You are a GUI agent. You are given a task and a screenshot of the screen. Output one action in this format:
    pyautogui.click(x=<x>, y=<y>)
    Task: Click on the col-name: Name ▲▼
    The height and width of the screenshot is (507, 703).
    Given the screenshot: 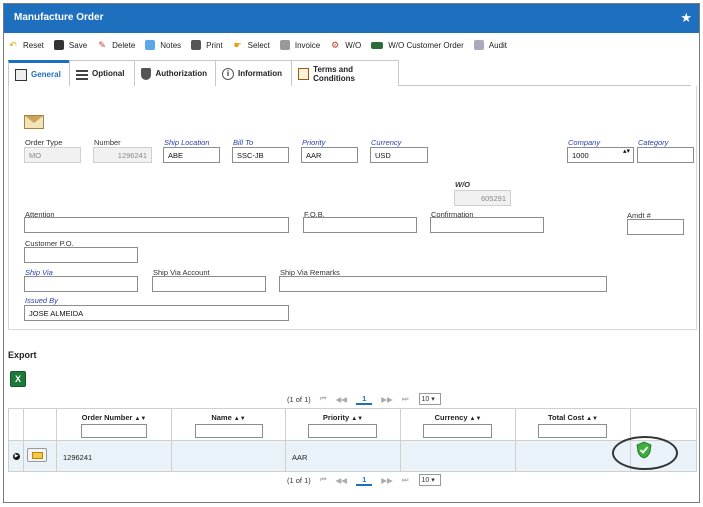 What is the action you would take?
    pyautogui.click(x=229, y=424)
    